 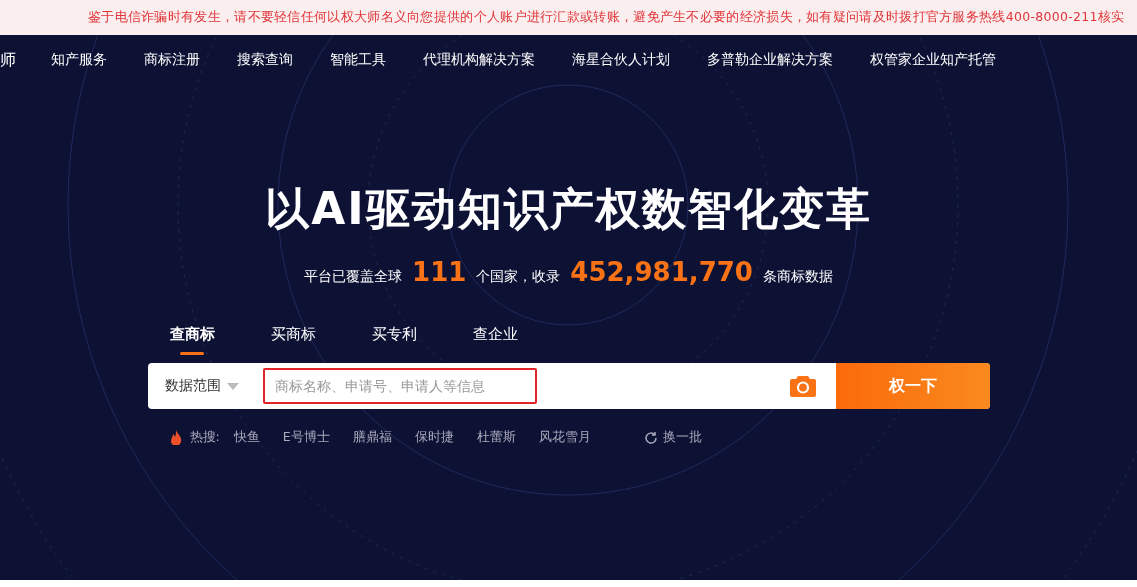 What do you see at coordinates (672, 437) in the screenshot?
I see `refresh-button: 换一批` at bounding box center [672, 437].